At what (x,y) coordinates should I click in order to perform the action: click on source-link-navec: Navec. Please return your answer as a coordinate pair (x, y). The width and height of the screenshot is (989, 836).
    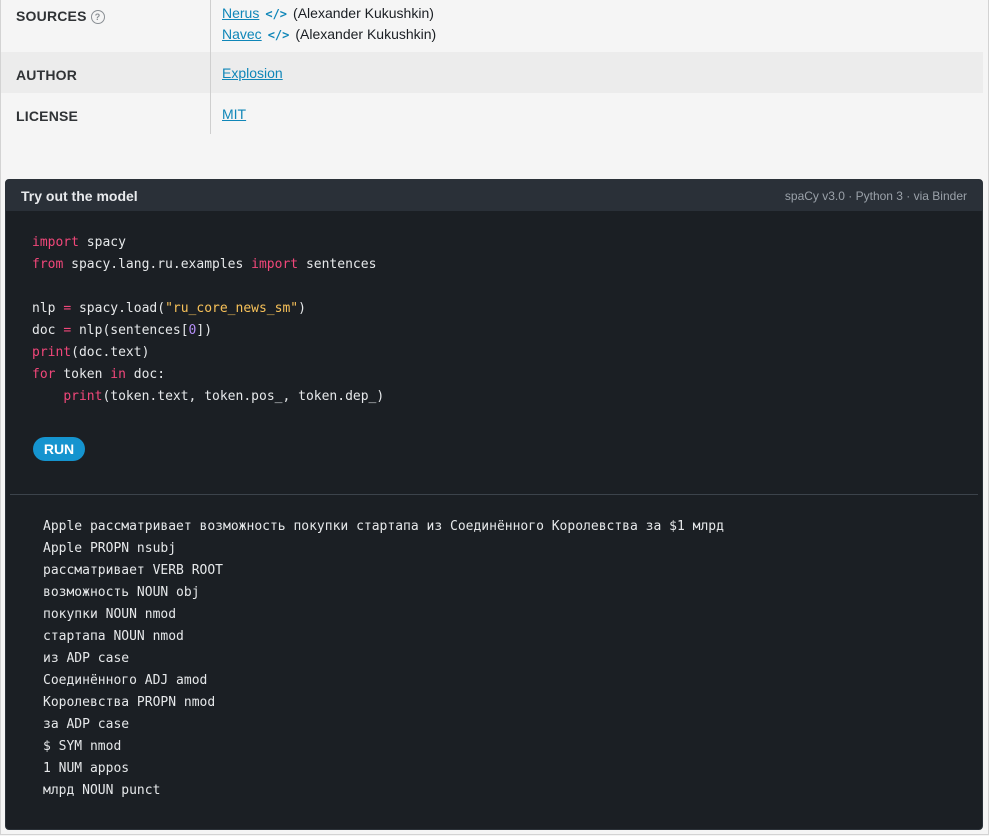
    Looking at the image, I should click on (242, 34).